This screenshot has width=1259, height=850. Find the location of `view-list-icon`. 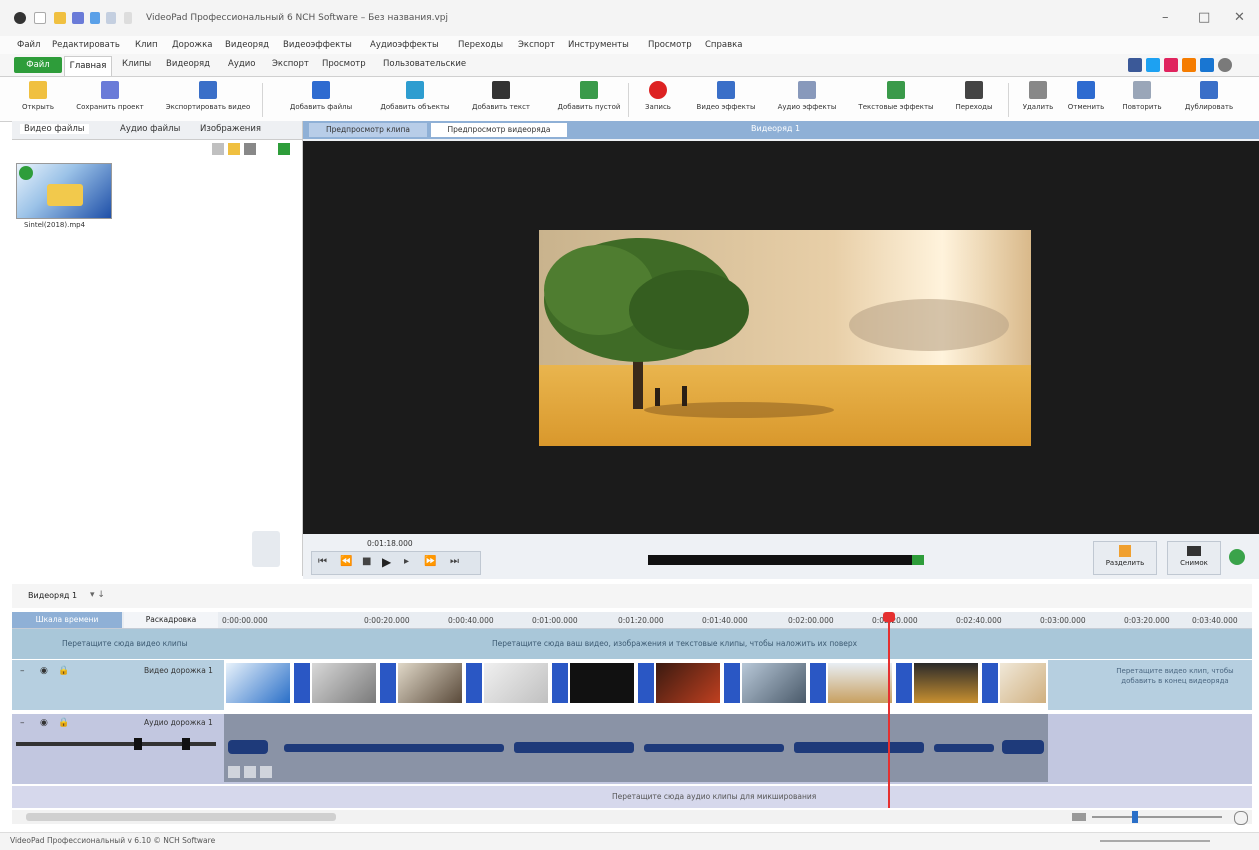

view-list-icon is located at coordinates (218, 149).